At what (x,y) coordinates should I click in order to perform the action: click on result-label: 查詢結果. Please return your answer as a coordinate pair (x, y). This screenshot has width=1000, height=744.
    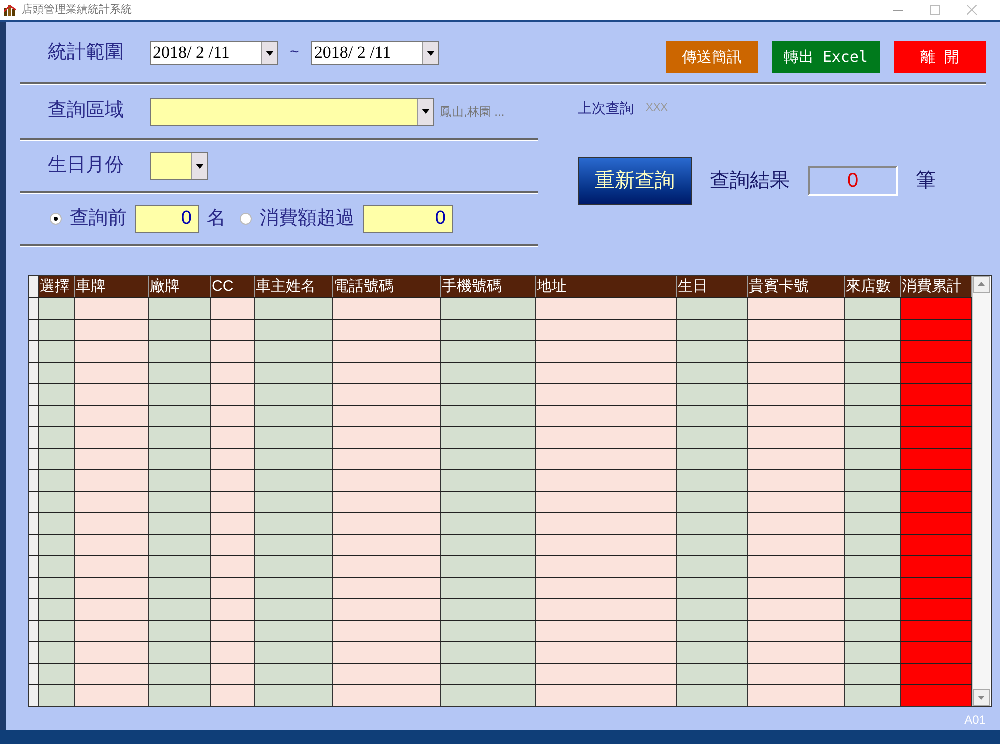
    Looking at the image, I should click on (750, 181).